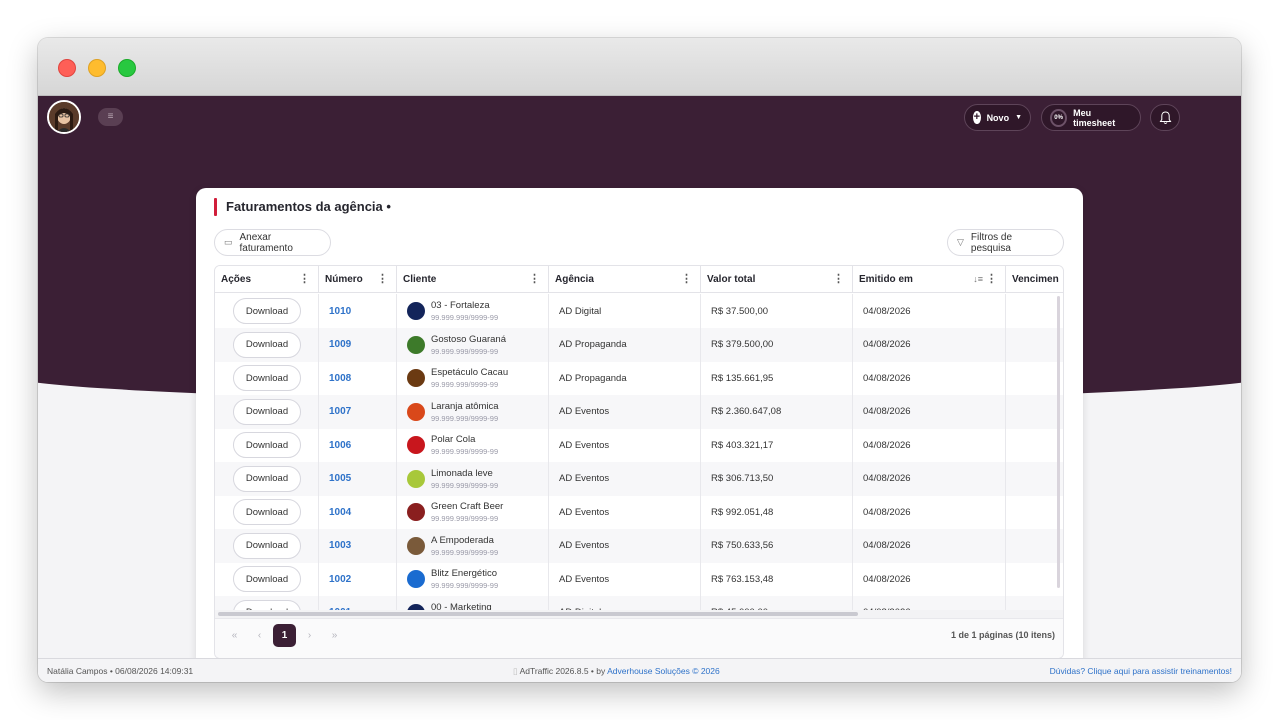  I want to click on vertical-scrollbar, so click(1058, 442).